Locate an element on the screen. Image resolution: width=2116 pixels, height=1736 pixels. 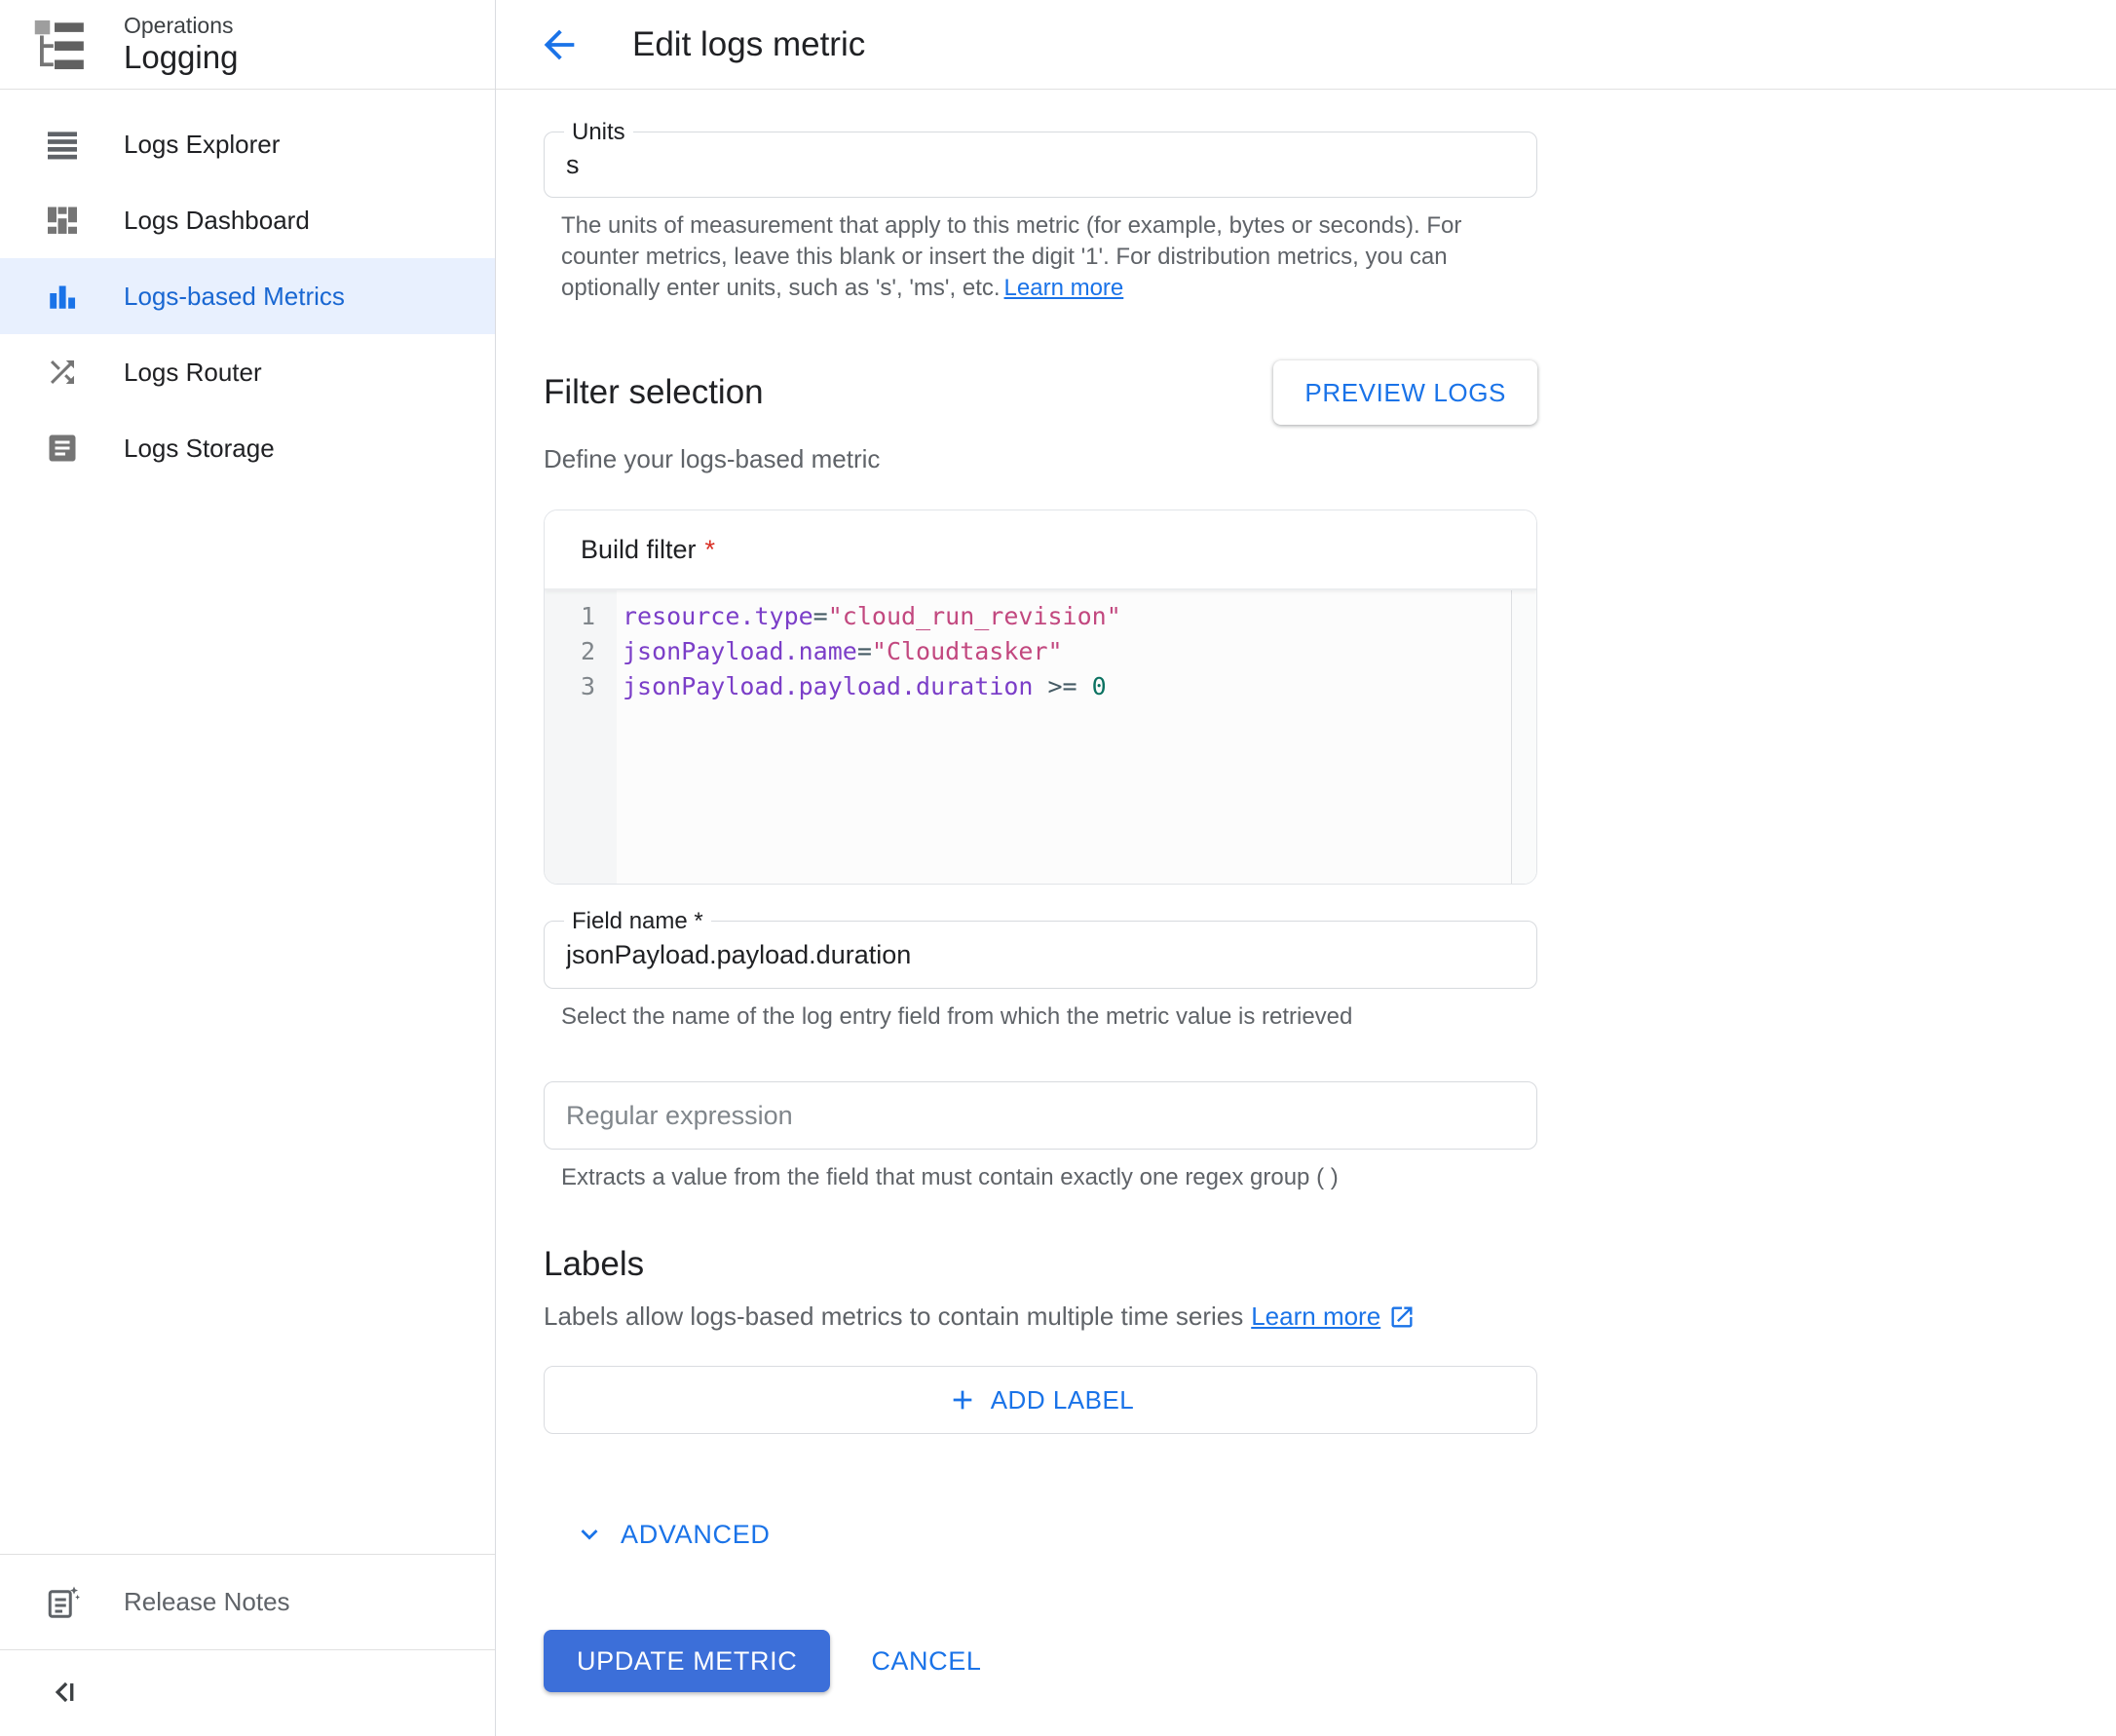
add-label-button: ADD LABEL is located at coordinates (1040, 1400).